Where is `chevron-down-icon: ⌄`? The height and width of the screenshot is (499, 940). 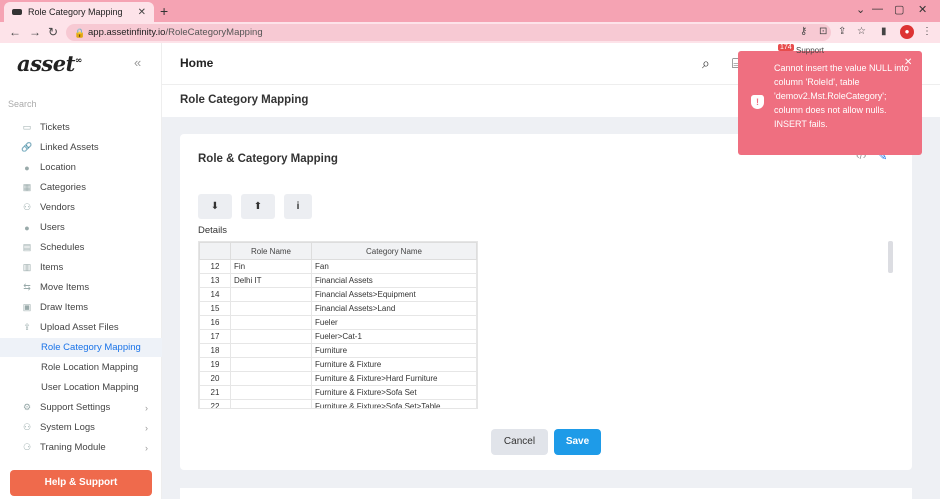
chevron-down-icon: ⌄ is located at coordinates (860, 9).